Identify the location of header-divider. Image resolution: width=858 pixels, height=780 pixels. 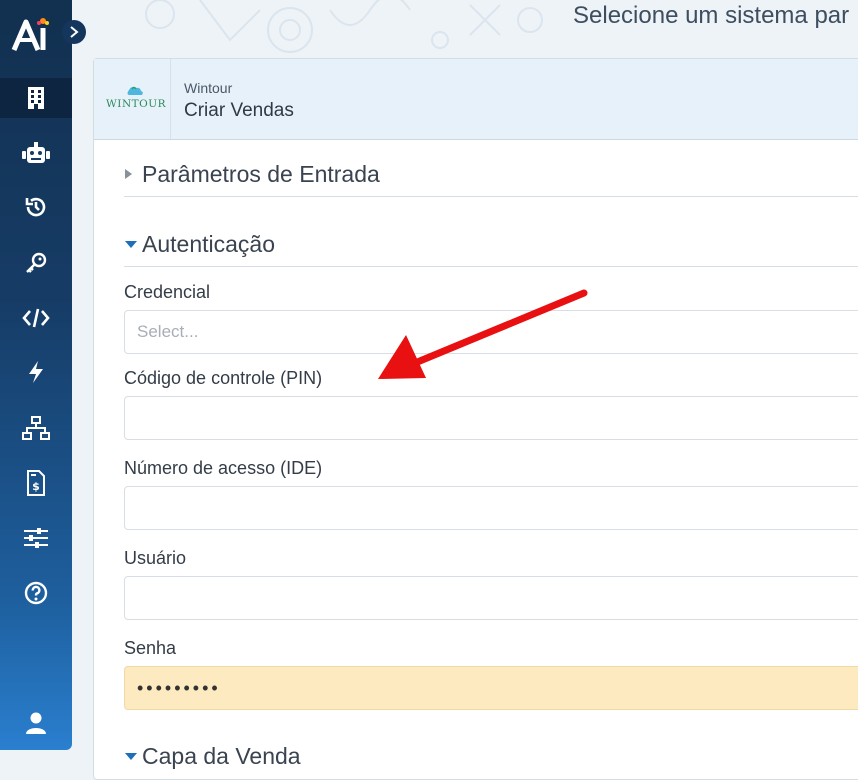
(170, 99).